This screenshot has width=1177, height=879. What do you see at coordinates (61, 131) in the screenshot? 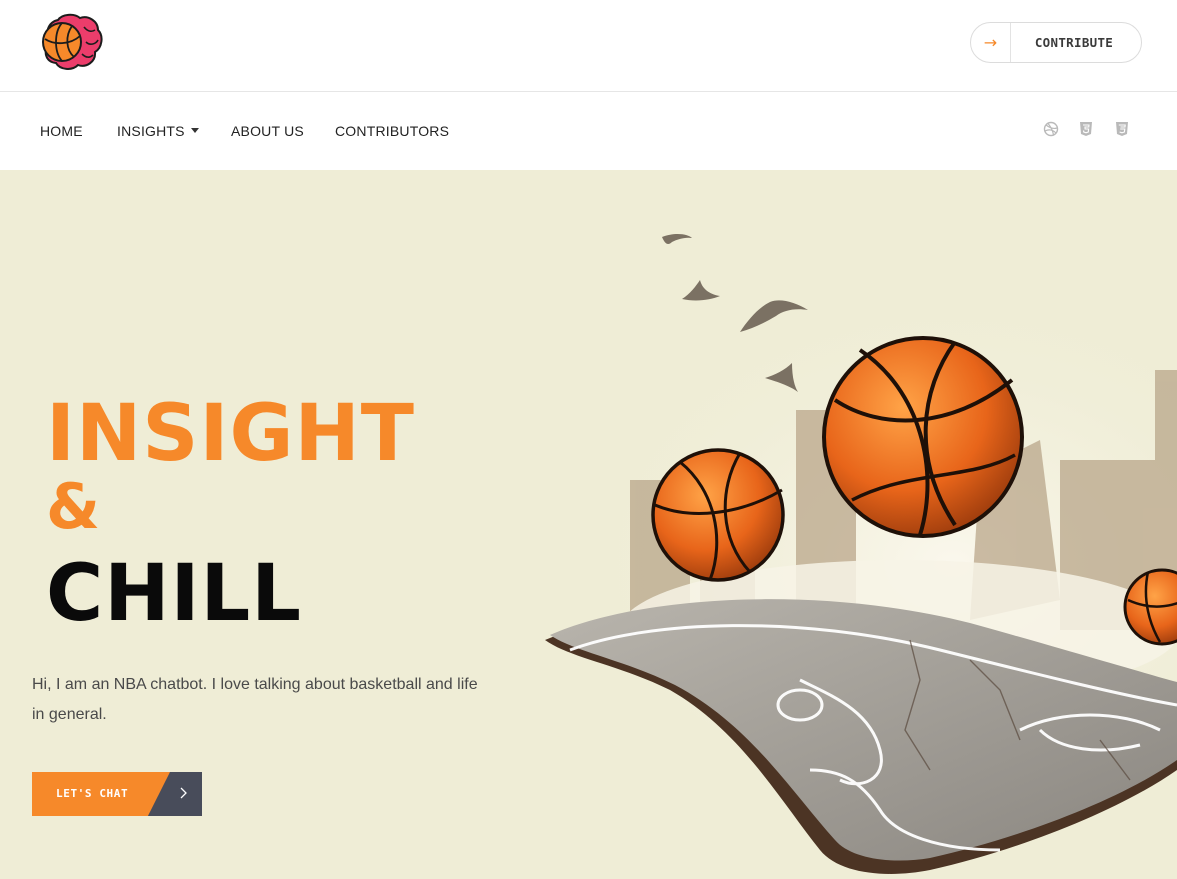
I see `nav-item-home: HOME` at bounding box center [61, 131].